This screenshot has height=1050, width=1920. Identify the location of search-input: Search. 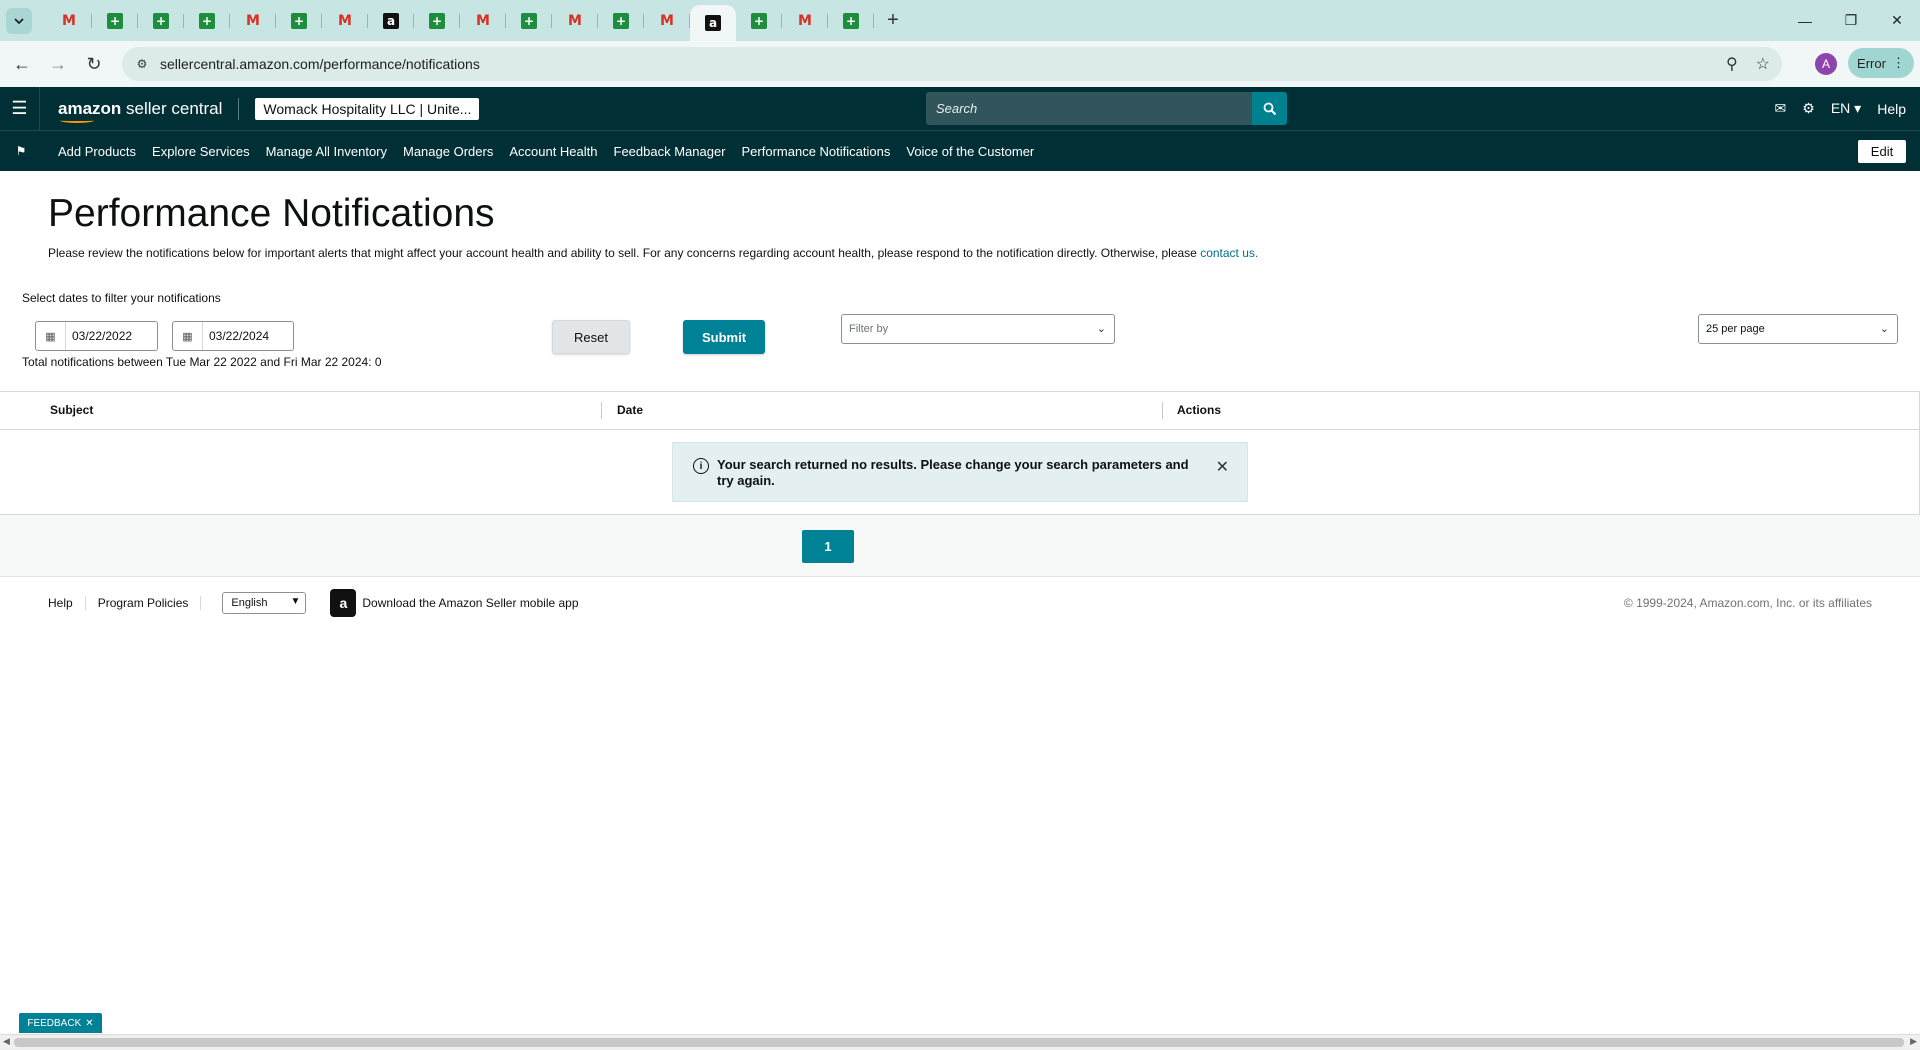
(1089, 108).